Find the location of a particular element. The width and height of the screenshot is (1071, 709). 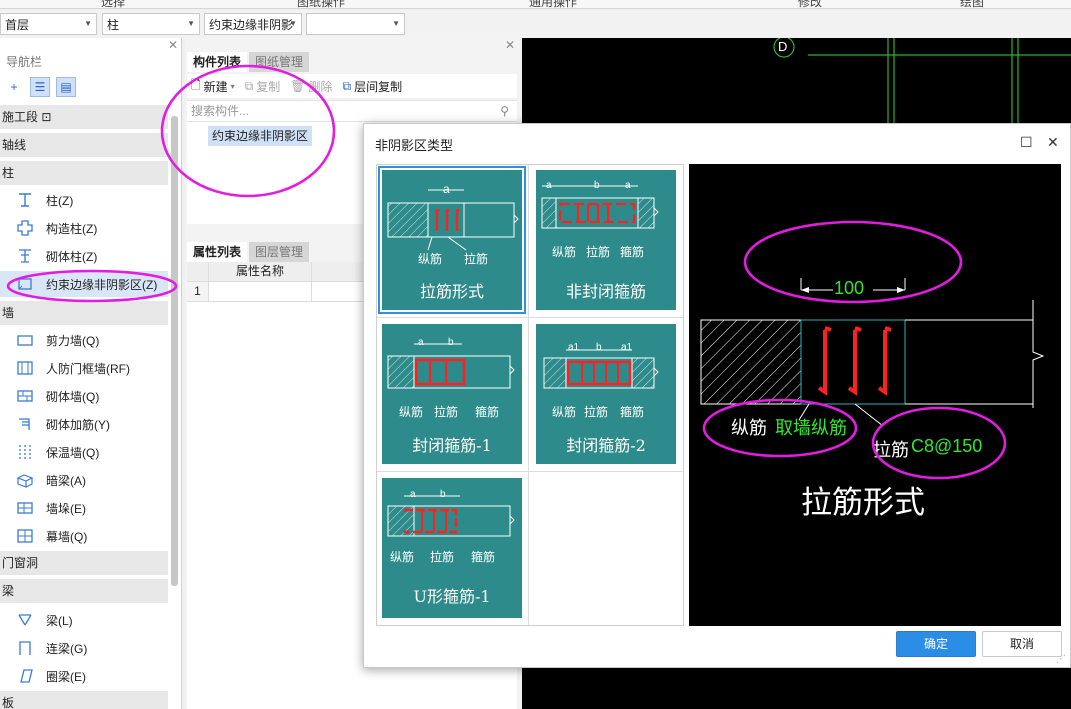

list-view-icon: ☰ is located at coordinates (40, 87).